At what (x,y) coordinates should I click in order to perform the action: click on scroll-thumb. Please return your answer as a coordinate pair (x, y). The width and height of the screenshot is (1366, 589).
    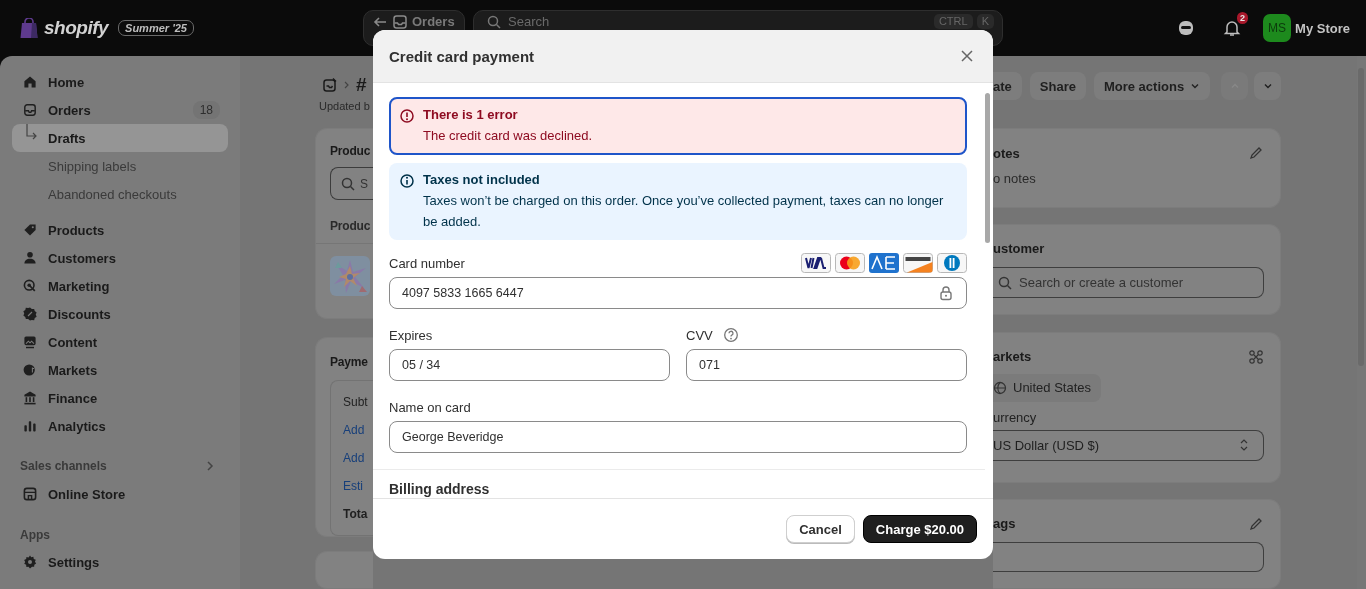
    Looking at the image, I should click on (987, 168).